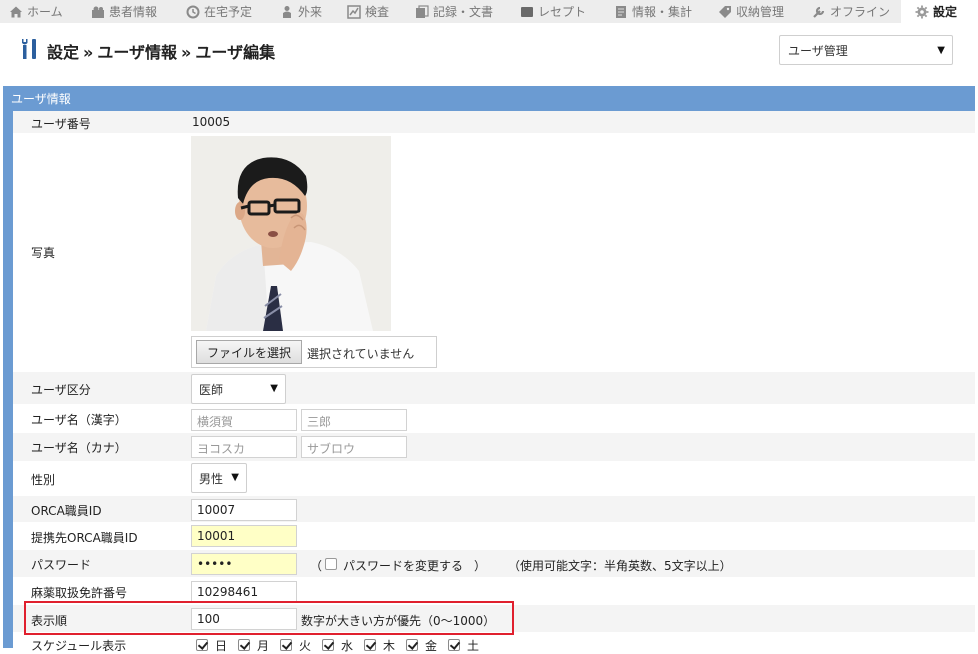 This screenshot has height=654, width=978. I want to click on nav-home-visit: 在宅予定, so click(219, 11).